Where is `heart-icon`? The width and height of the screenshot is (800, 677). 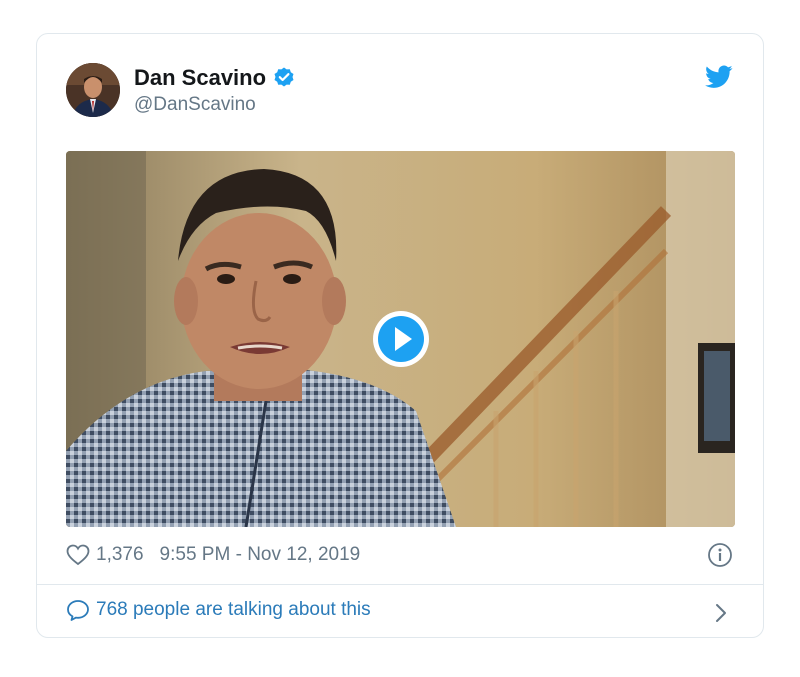 heart-icon is located at coordinates (78, 555).